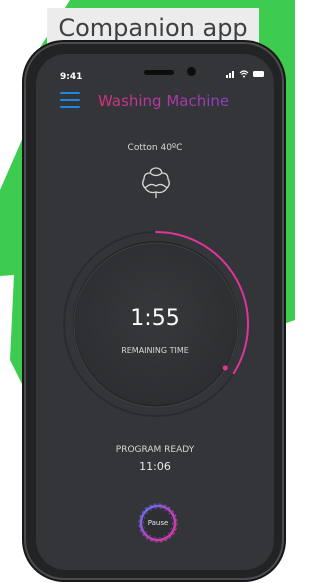  I want to click on timer-progress-dot, so click(225, 368).